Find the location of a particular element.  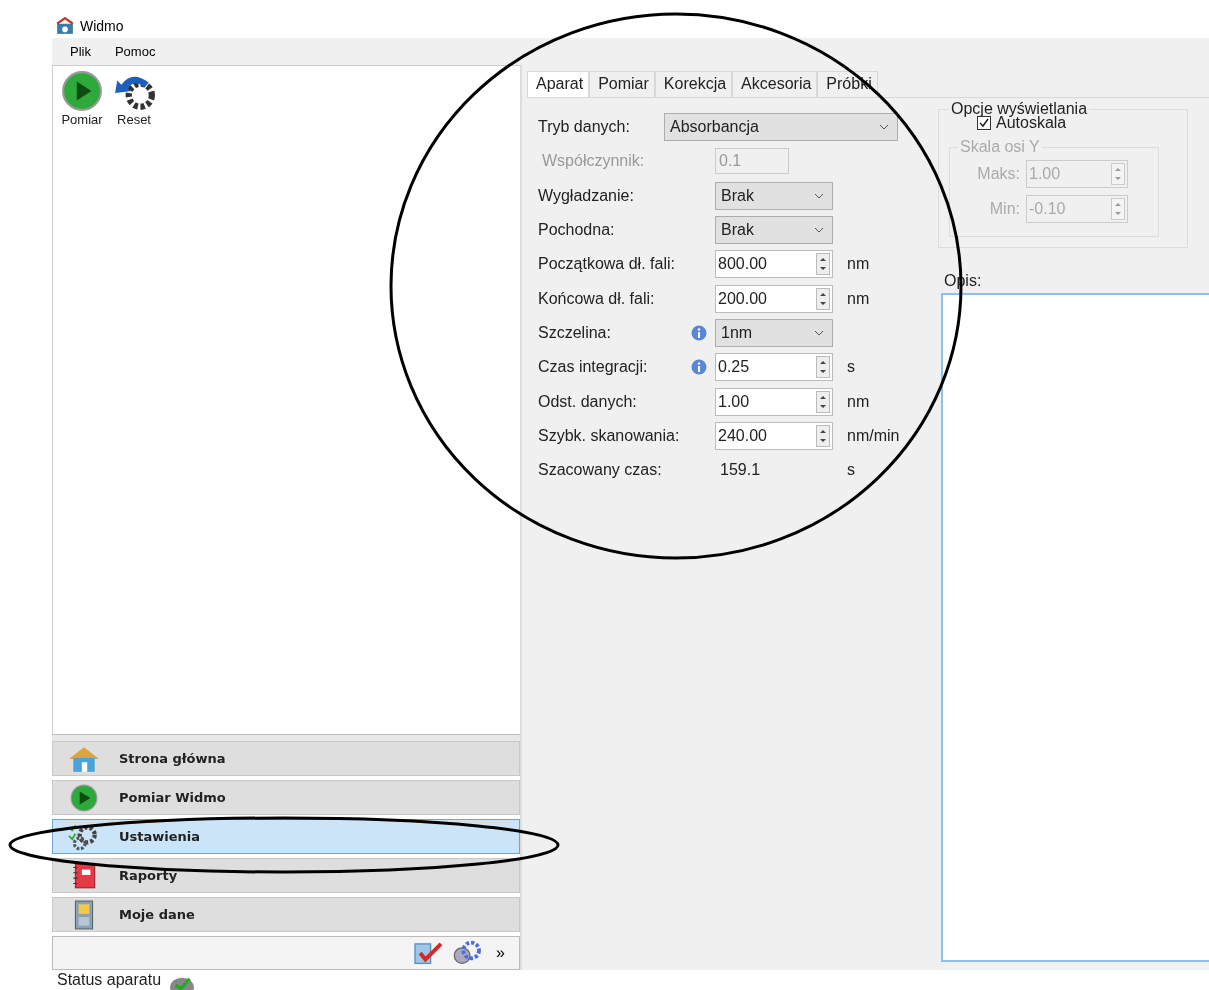

field-label: Min: is located at coordinates (1004, 208).